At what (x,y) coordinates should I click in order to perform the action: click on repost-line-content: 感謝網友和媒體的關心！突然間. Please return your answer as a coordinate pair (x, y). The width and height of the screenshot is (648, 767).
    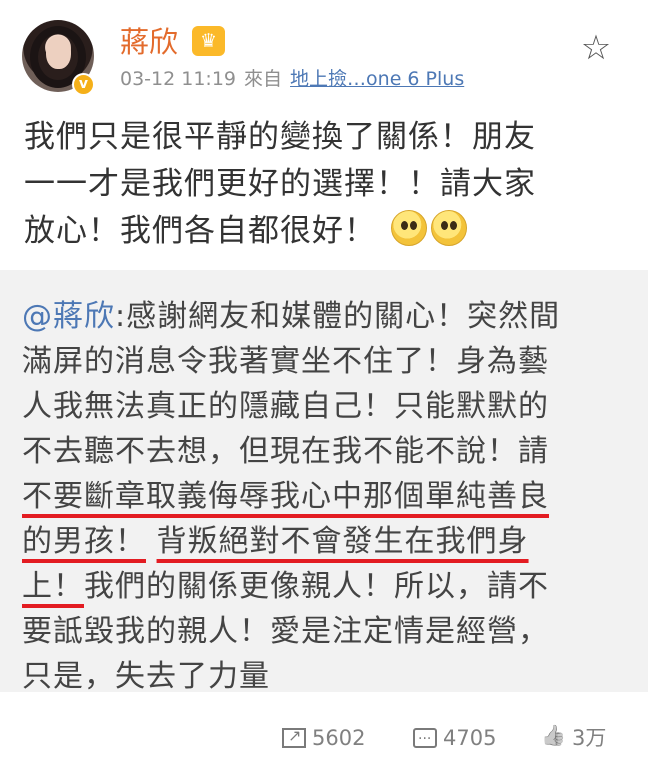
    Looking at the image, I should click on (343, 316).